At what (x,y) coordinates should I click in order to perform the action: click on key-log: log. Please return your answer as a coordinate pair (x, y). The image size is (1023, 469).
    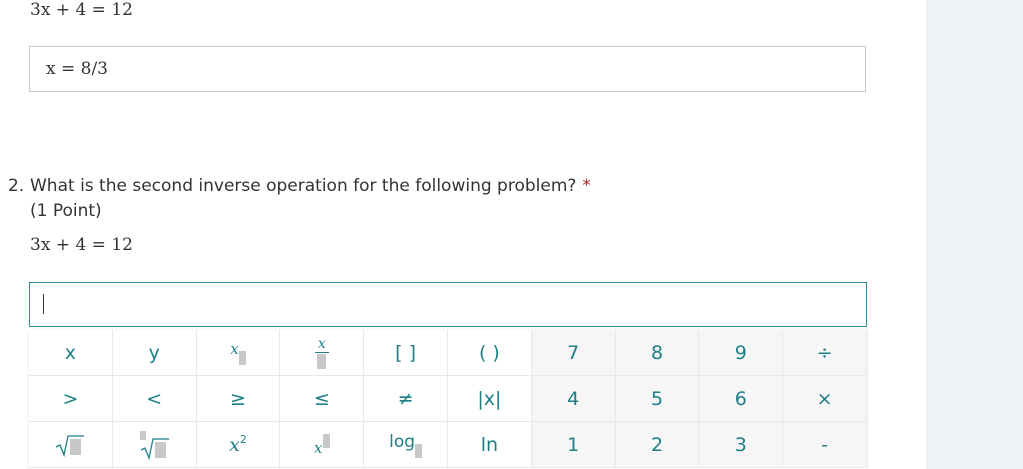
    Looking at the image, I should click on (406, 445).